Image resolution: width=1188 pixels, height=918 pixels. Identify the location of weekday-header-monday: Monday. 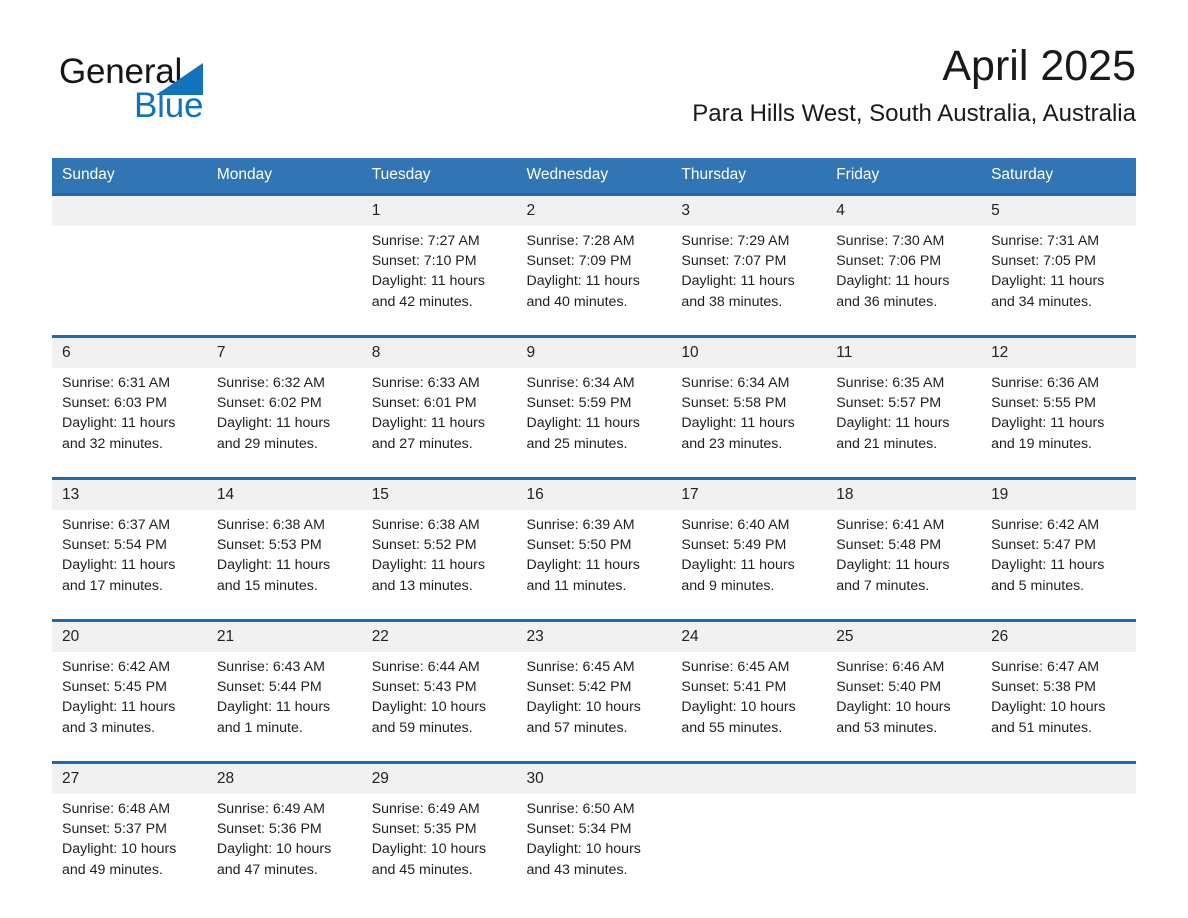
(284, 175).